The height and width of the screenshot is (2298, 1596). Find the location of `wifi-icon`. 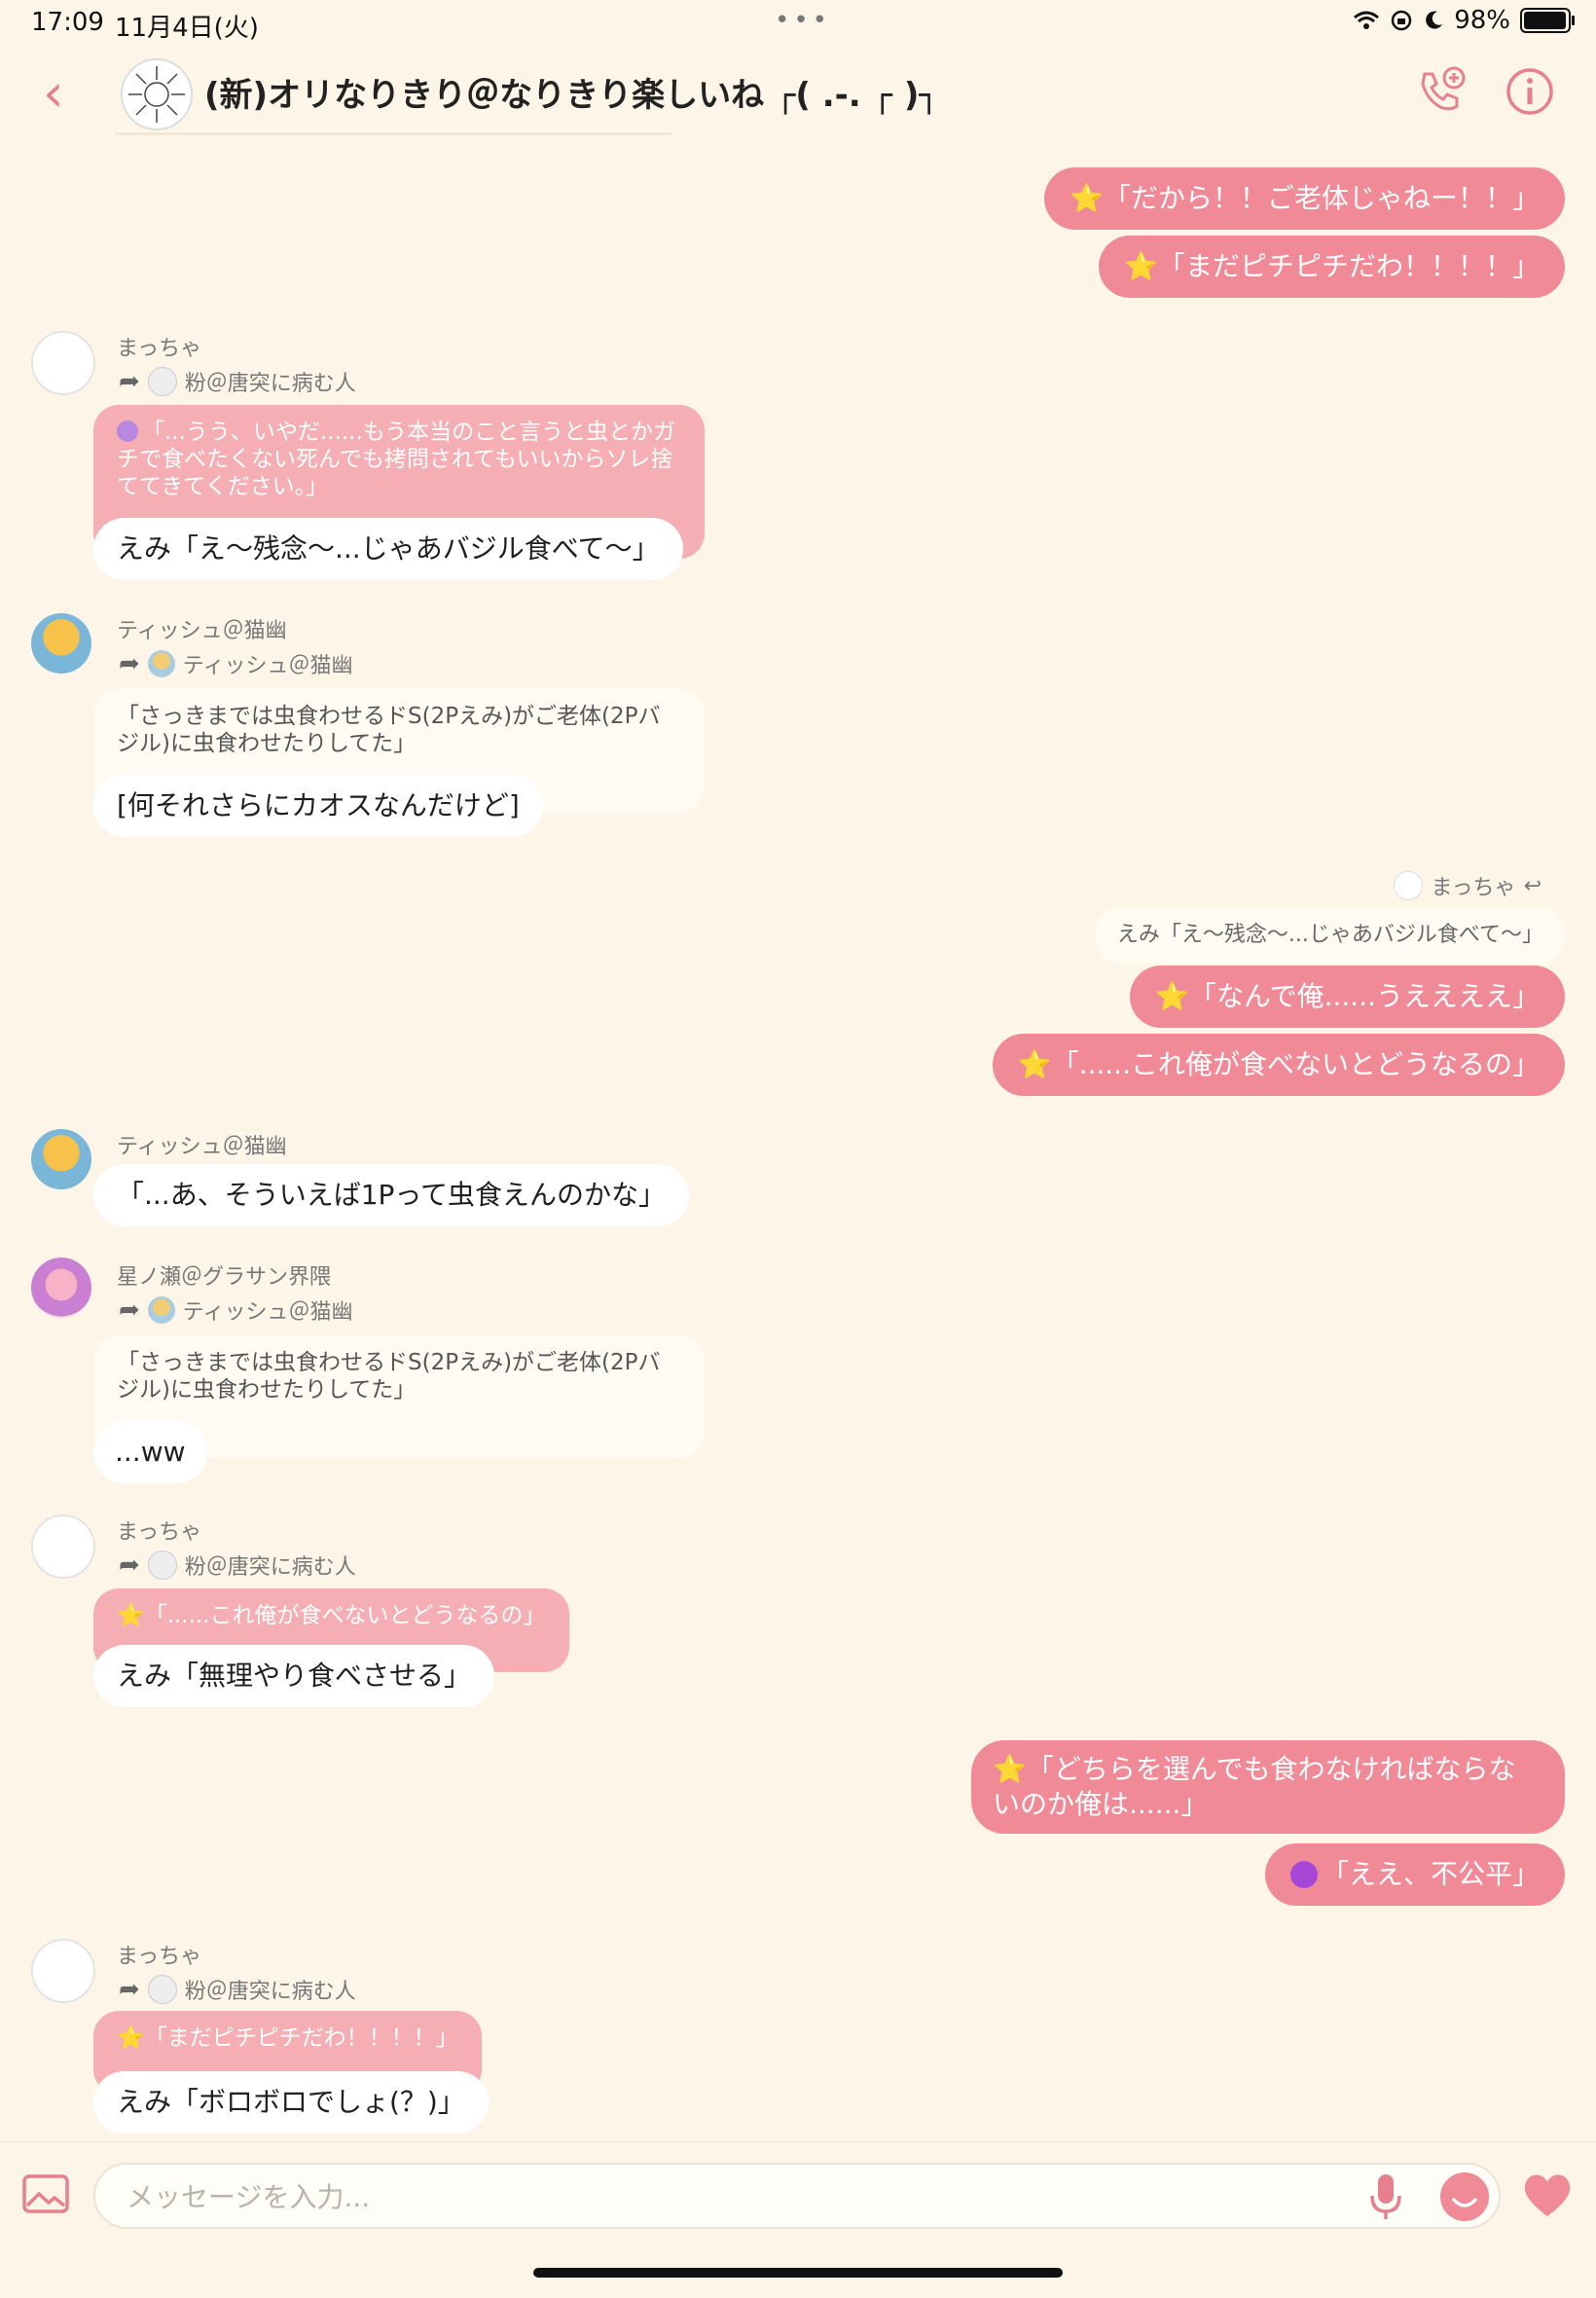

wifi-icon is located at coordinates (1367, 20).